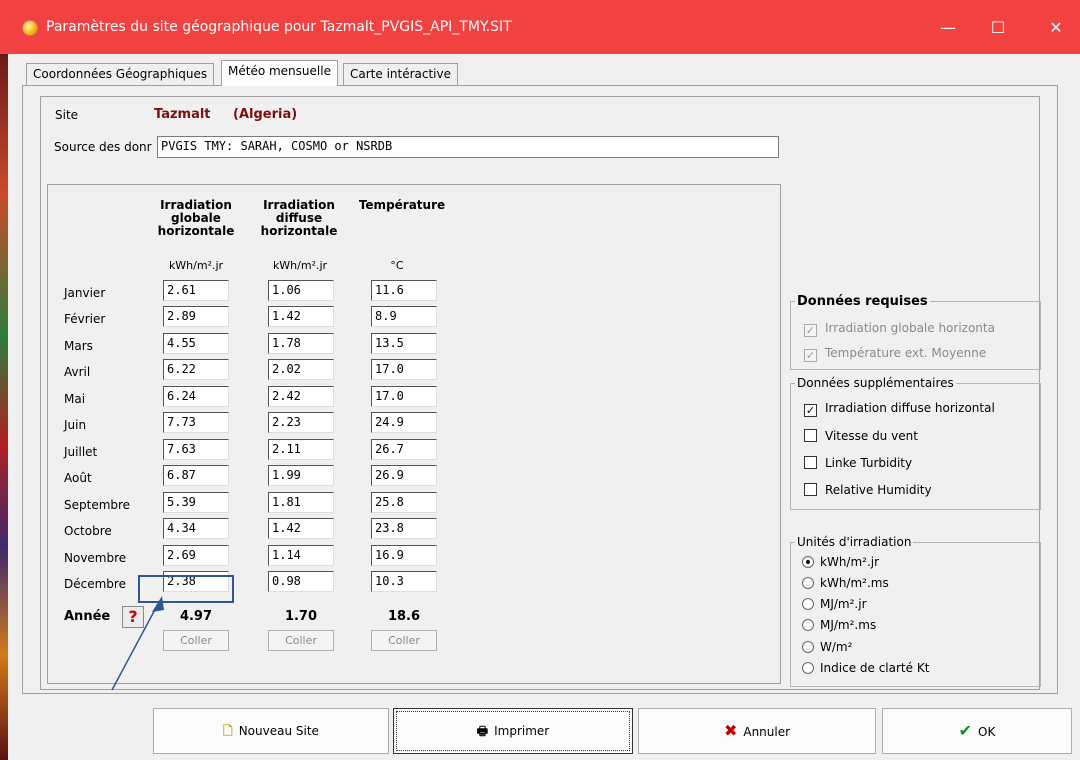 This screenshot has width=1080, height=760. I want to click on cell-global: 6.87, so click(196, 475).